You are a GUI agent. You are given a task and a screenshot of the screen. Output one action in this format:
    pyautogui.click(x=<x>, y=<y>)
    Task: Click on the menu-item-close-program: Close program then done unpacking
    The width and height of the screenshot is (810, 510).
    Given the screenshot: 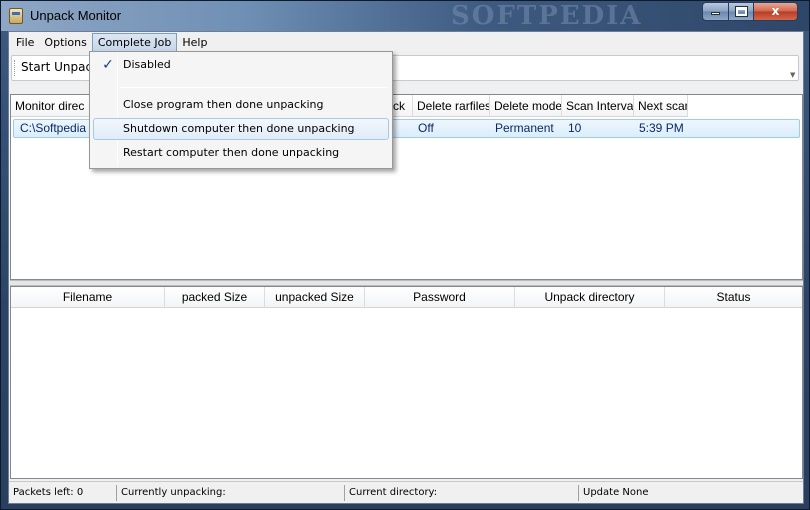 What is the action you would take?
    pyautogui.click(x=241, y=105)
    